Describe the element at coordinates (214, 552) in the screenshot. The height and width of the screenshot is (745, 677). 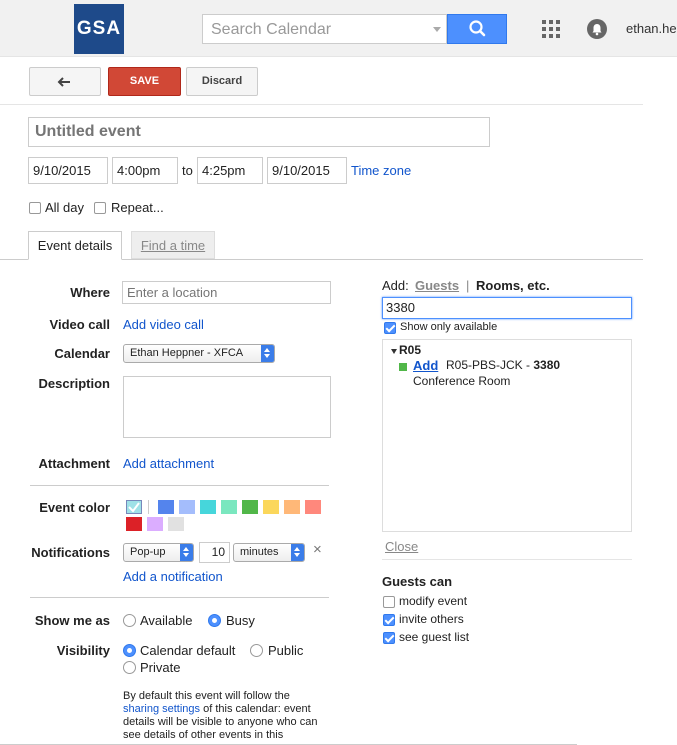
I see `notification-value-input: 10` at that location.